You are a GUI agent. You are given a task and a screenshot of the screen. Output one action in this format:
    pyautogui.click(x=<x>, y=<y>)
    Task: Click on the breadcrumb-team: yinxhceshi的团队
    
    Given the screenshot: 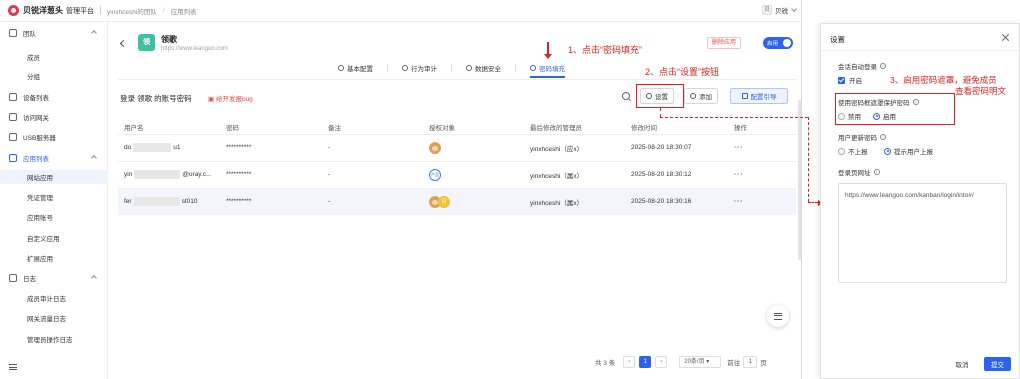 What is the action you would take?
    pyautogui.click(x=132, y=11)
    